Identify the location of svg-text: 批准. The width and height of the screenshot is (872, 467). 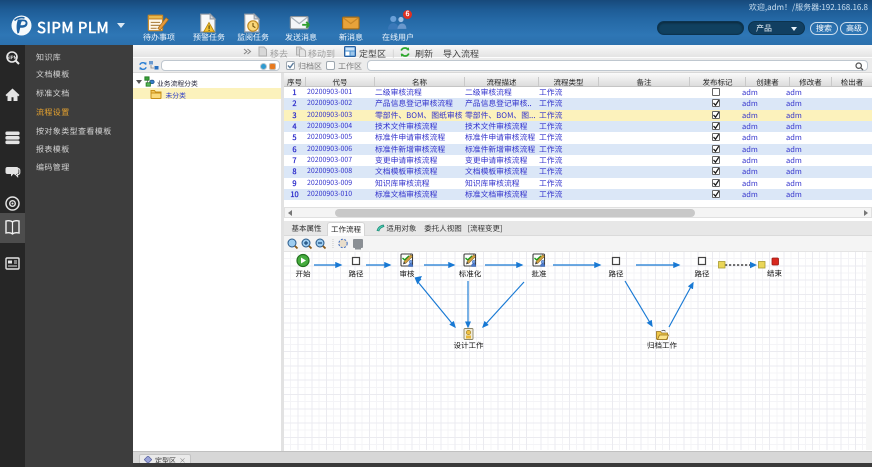
(539, 274).